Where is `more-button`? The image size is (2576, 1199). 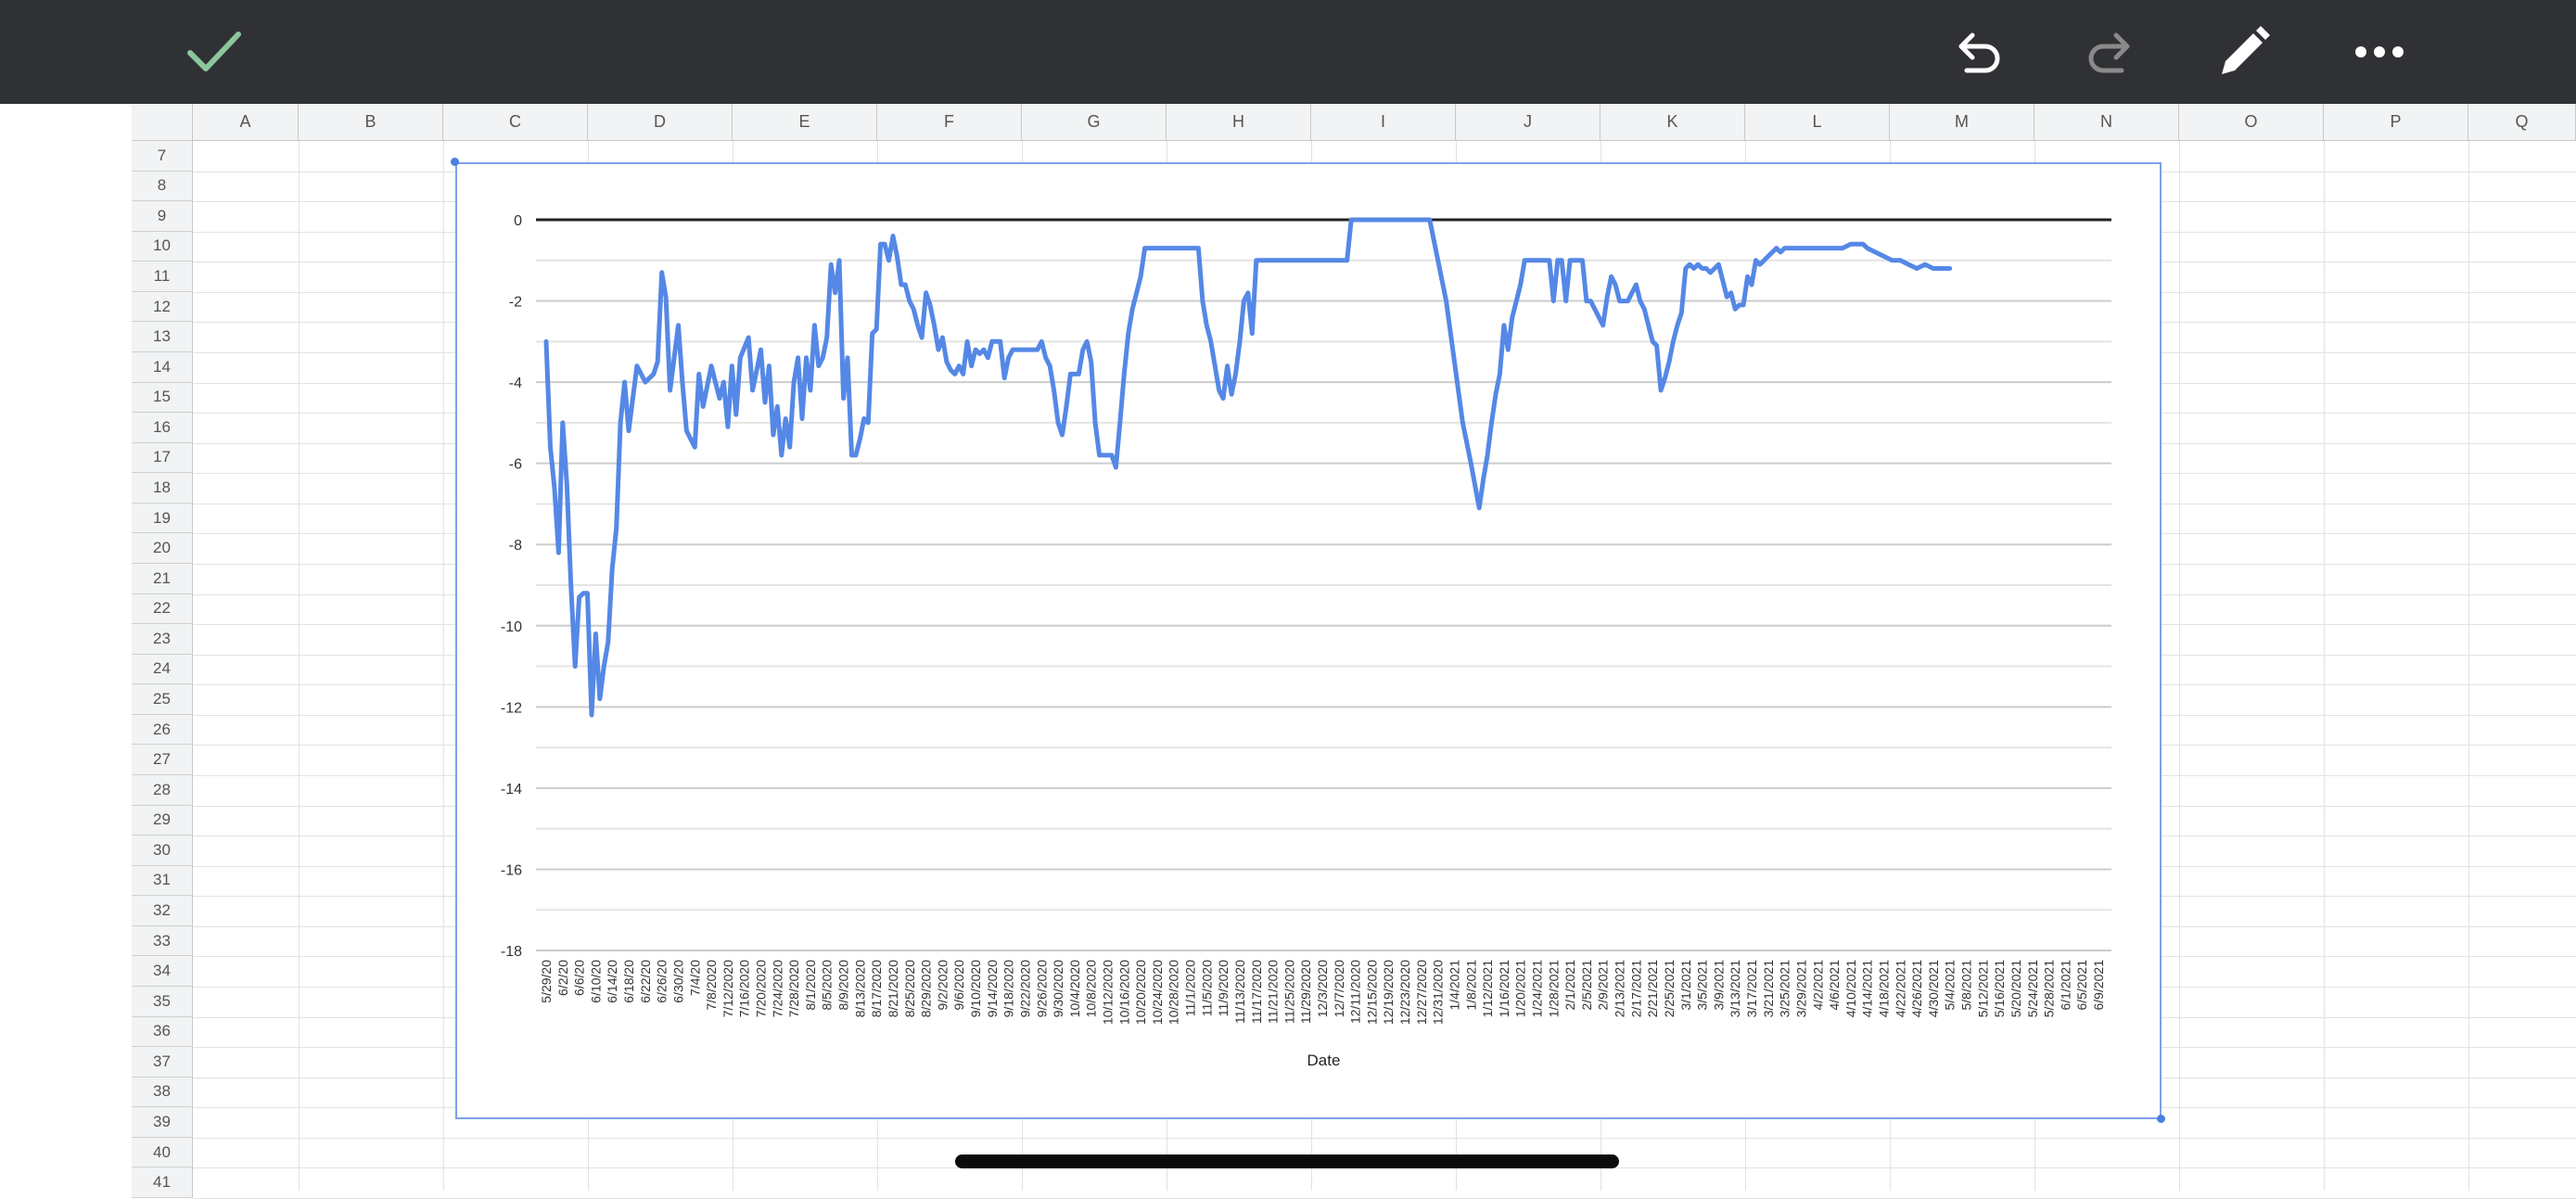 more-button is located at coordinates (2379, 52).